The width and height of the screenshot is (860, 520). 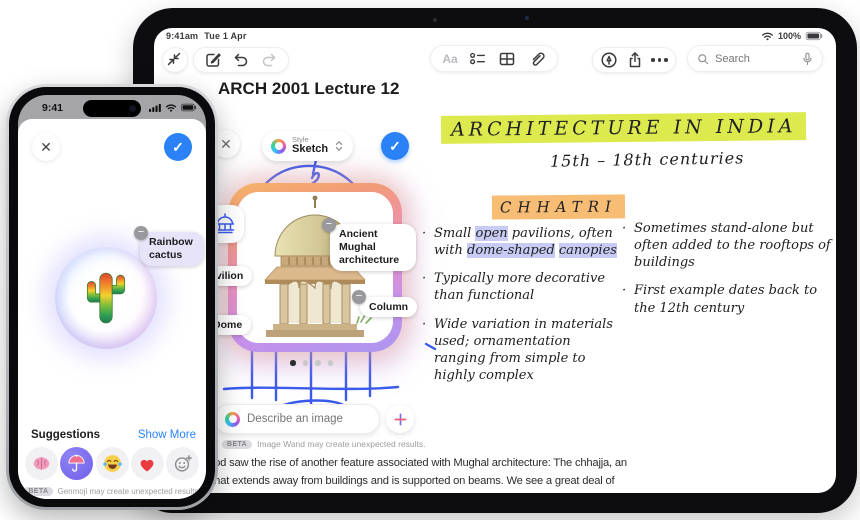 I want to click on genmoji-close-button: ✕, so click(x=46, y=147).